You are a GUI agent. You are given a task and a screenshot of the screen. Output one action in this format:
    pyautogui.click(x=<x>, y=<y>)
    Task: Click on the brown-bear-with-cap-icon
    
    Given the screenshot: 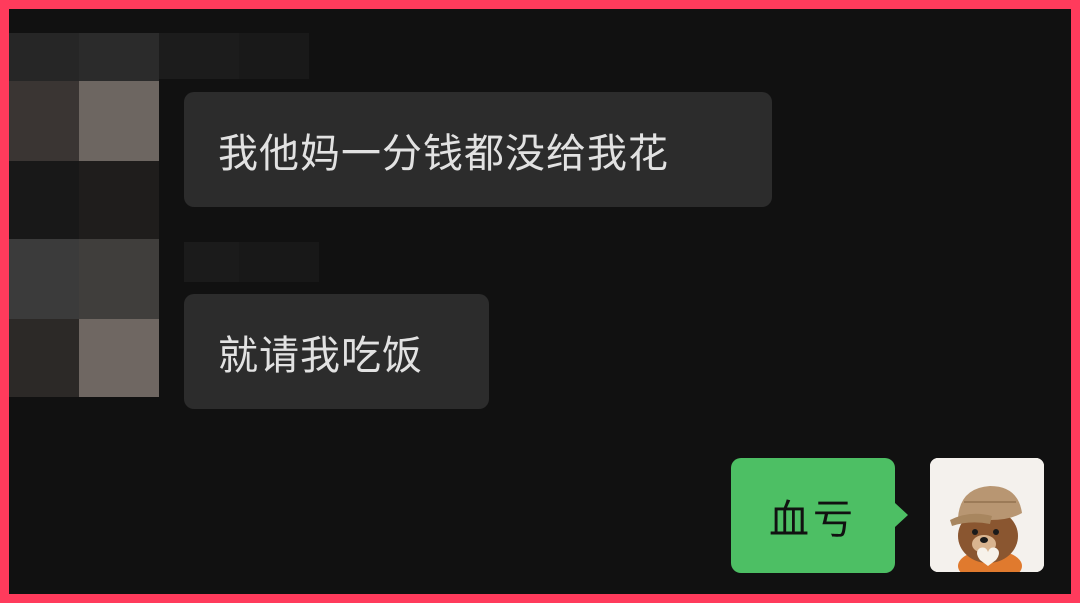 What is the action you would take?
    pyautogui.click(x=987, y=515)
    